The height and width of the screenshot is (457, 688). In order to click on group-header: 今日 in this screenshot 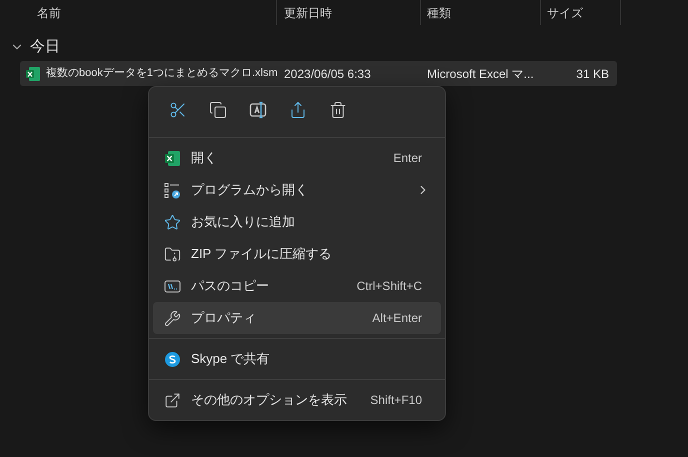, I will do `click(45, 46)`.